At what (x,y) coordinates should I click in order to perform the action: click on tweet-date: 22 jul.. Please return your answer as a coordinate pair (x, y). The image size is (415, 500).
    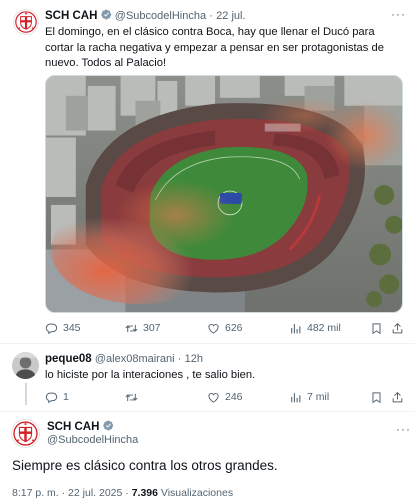
    Looking at the image, I should click on (230, 16).